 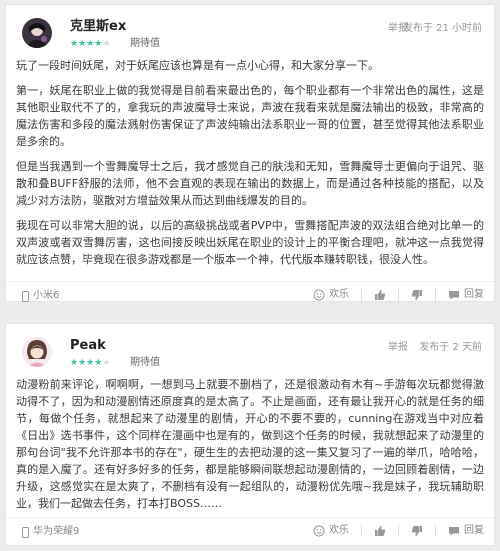 I want to click on post-time: 发布于 21 小时前, so click(x=442, y=28).